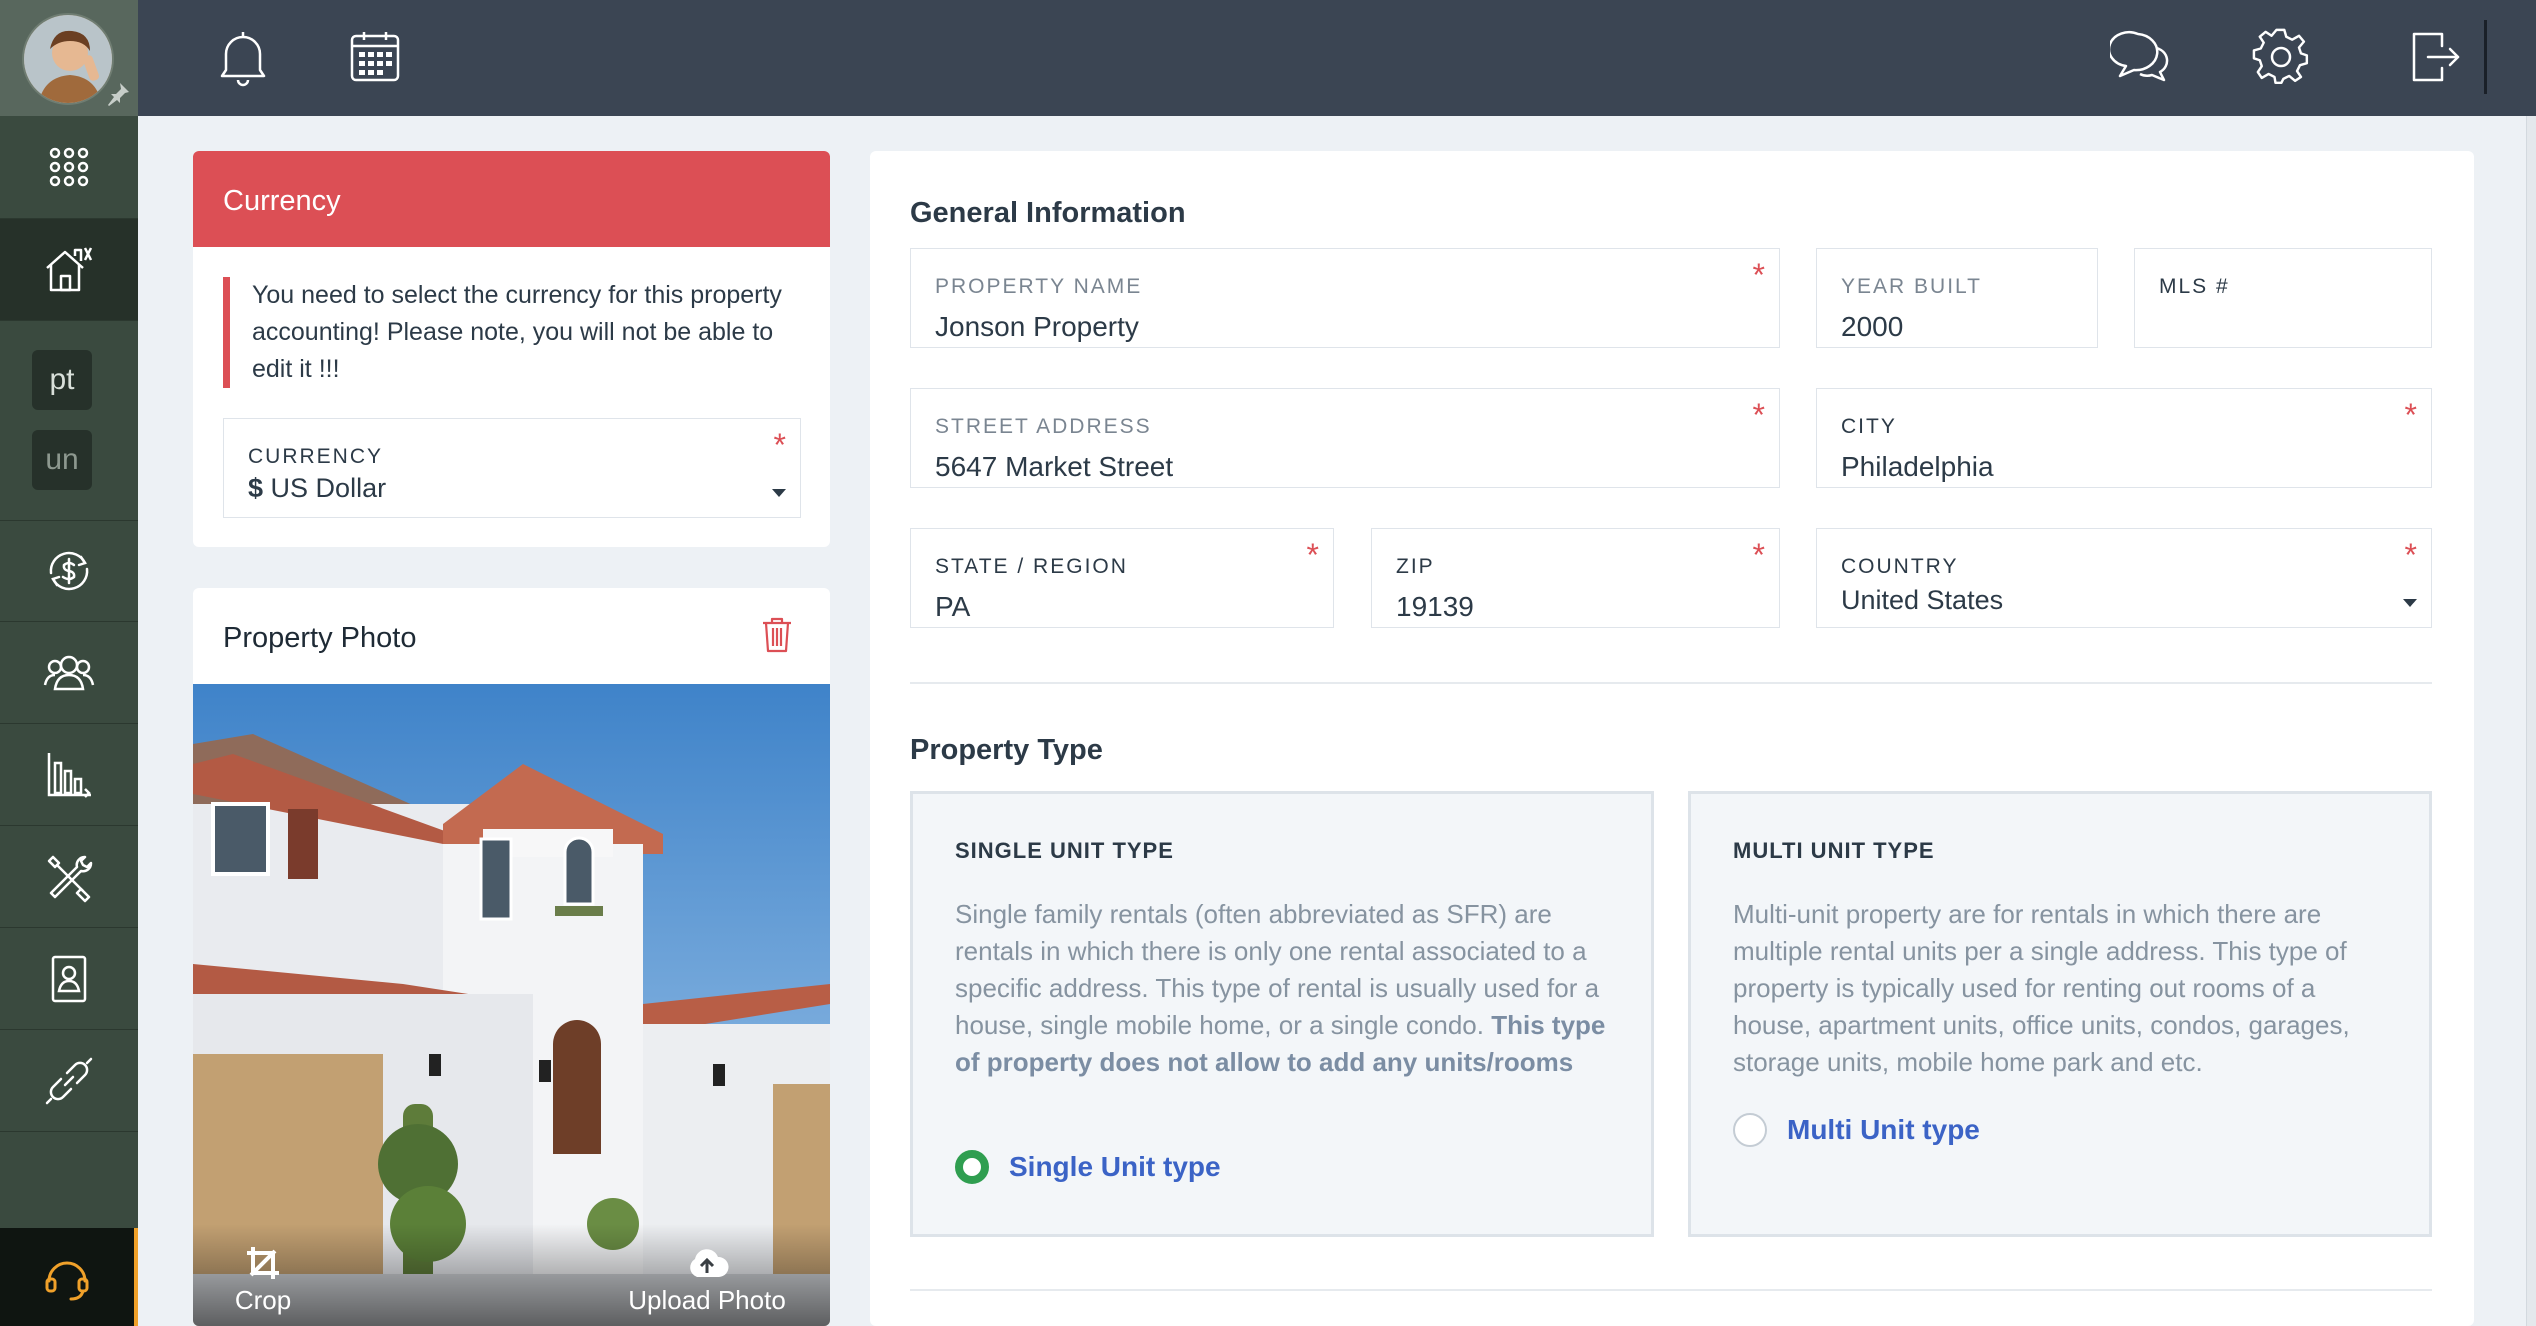 This screenshot has width=2536, height=1326. I want to click on user-avatar-area, so click(69, 58).